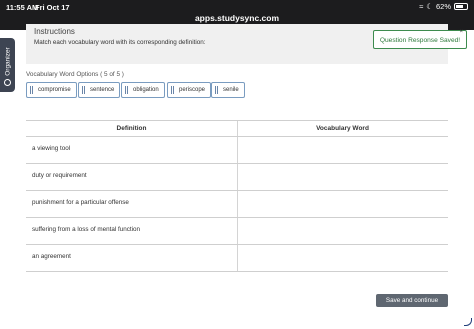 The width and height of the screenshot is (474, 329). I want to click on word-chip-label: sentence, so click(102, 90).